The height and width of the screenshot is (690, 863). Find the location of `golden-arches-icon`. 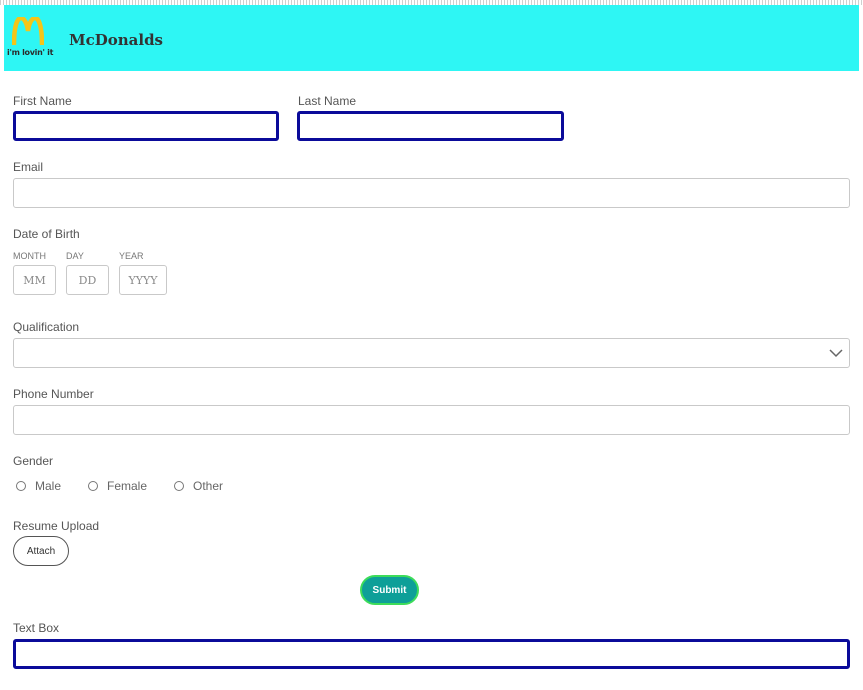

golden-arches-icon is located at coordinates (28, 31).